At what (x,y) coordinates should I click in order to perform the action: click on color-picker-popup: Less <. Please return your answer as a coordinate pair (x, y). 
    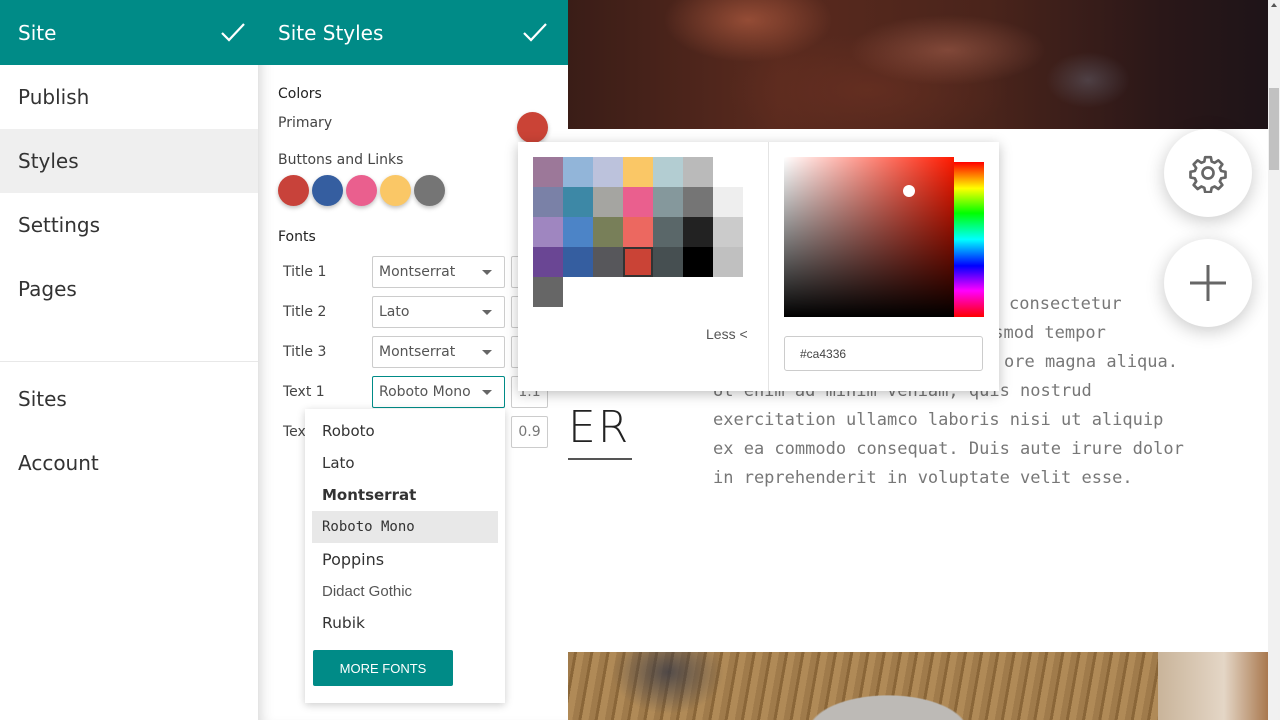
    Looking at the image, I should click on (758, 266).